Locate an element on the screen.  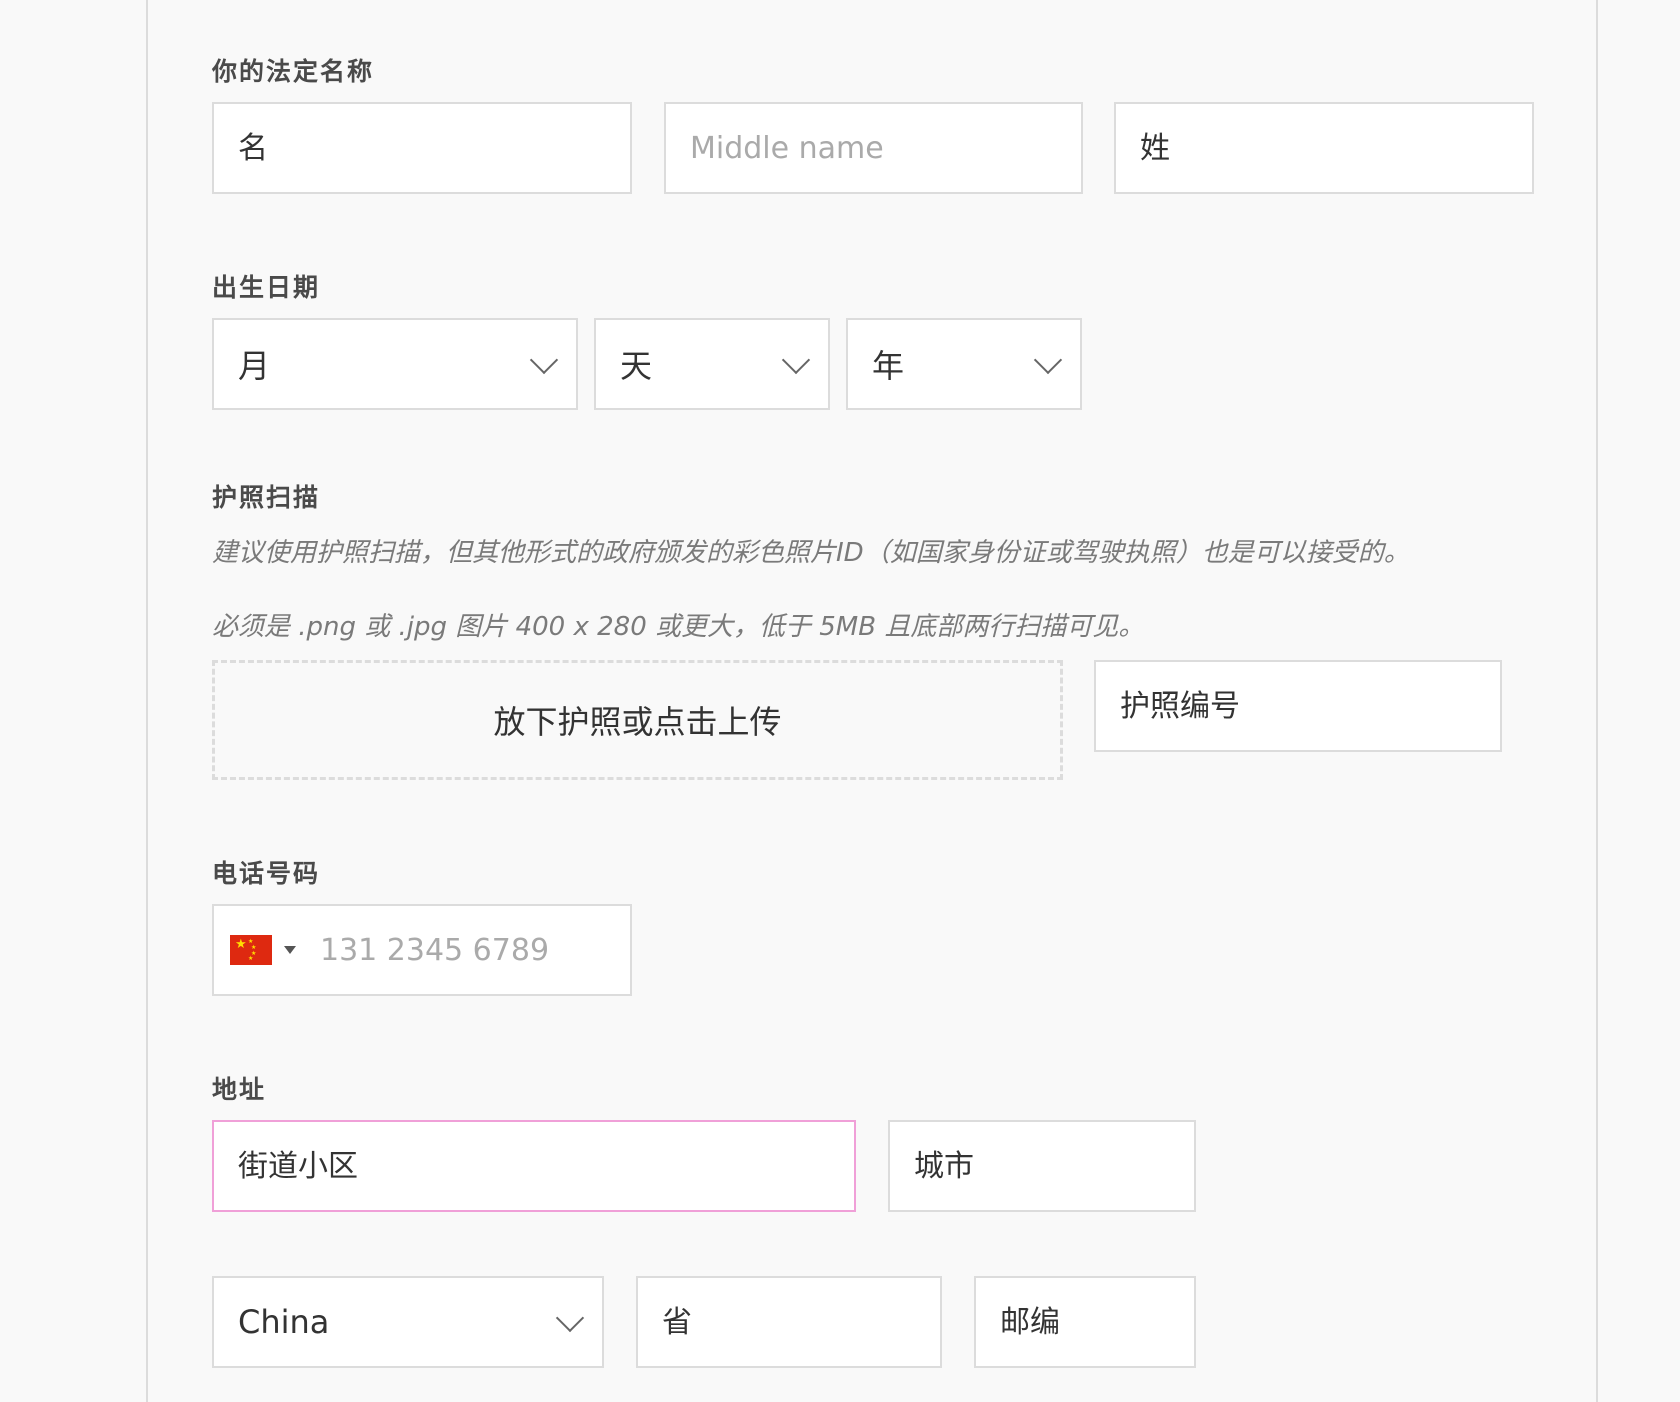
upload-label: 放下护照或点击上传 is located at coordinates (637, 722).